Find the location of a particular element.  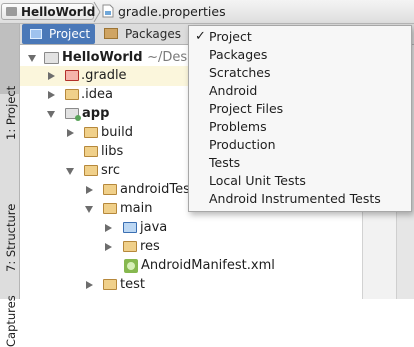

tree-item-label: libs is located at coordinates (112, 151).